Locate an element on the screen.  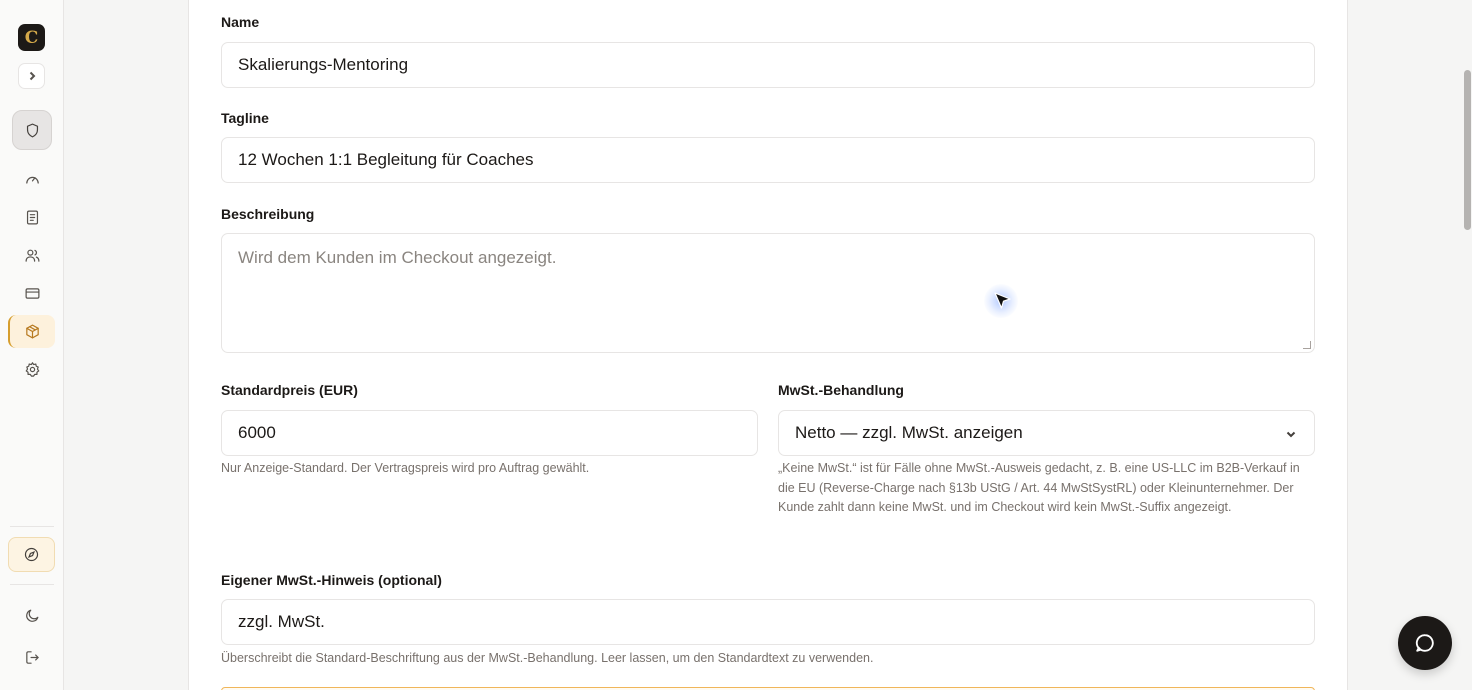
cursor-icon is located at coordinates (1002, 300).